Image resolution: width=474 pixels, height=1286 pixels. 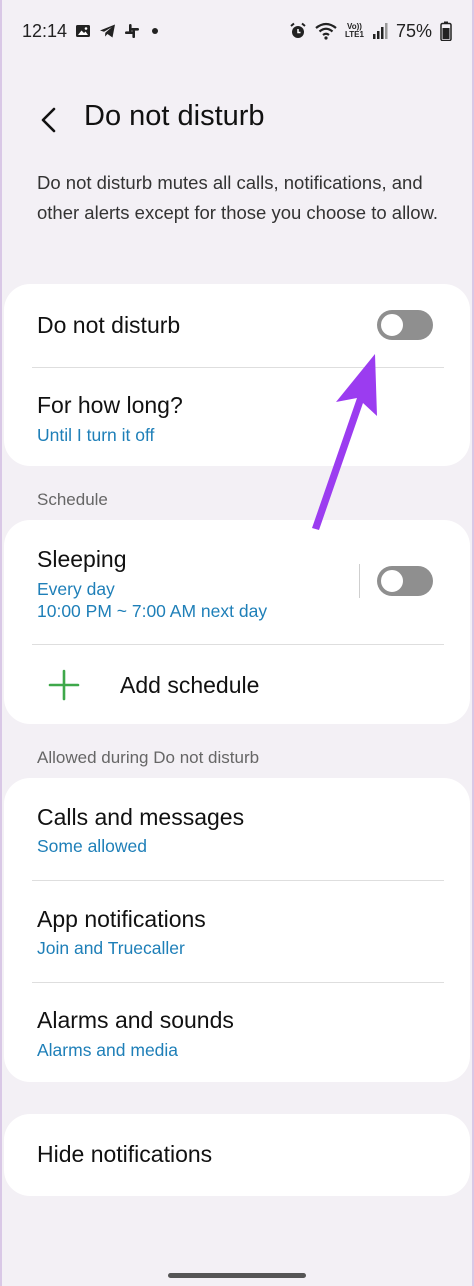 I want to click on add-schedule-label: Add schedule, so click(x=190, y=685).